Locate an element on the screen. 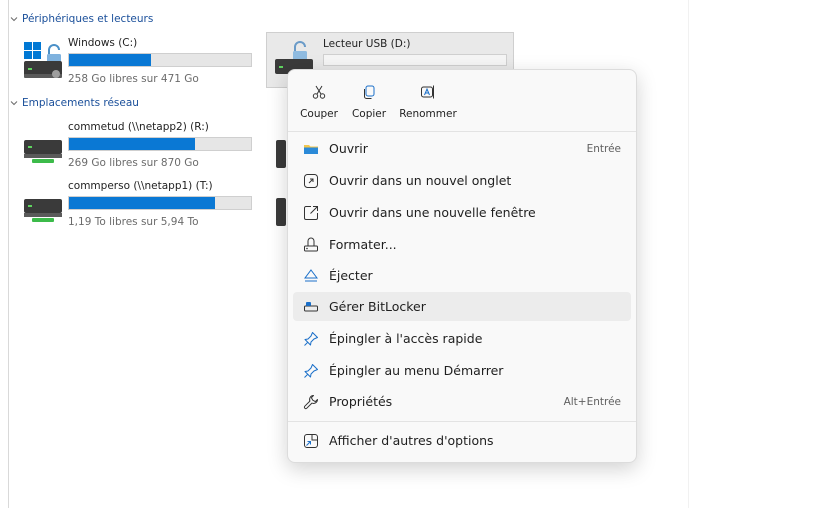 Image resolution: width=838 pixels, height=508 pixels. drive-c-info: 258 Go libres sur 471 Go is located at coordinates (133, 79).